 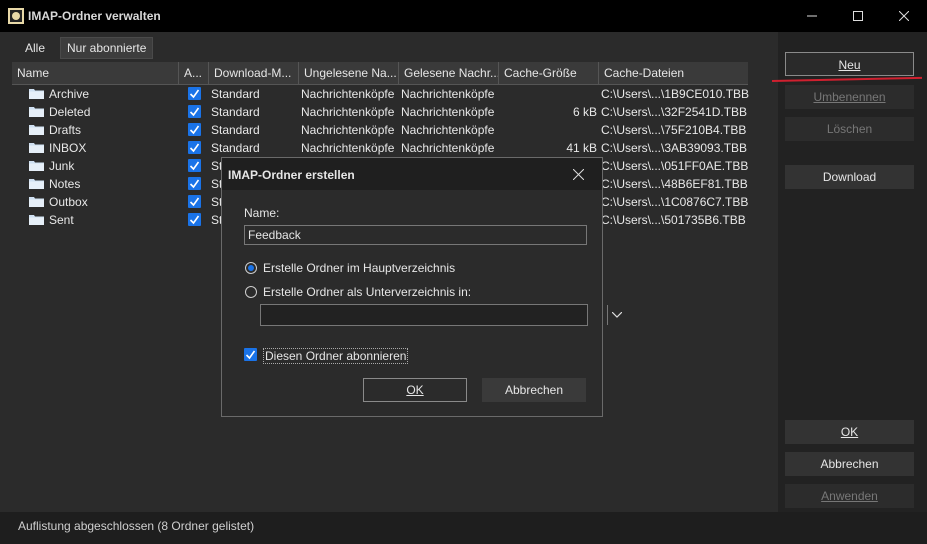 What do you see at coordinates (849, 432) in the screenshot?
I see `ok-button: OK` at bounding box center [849, 432].